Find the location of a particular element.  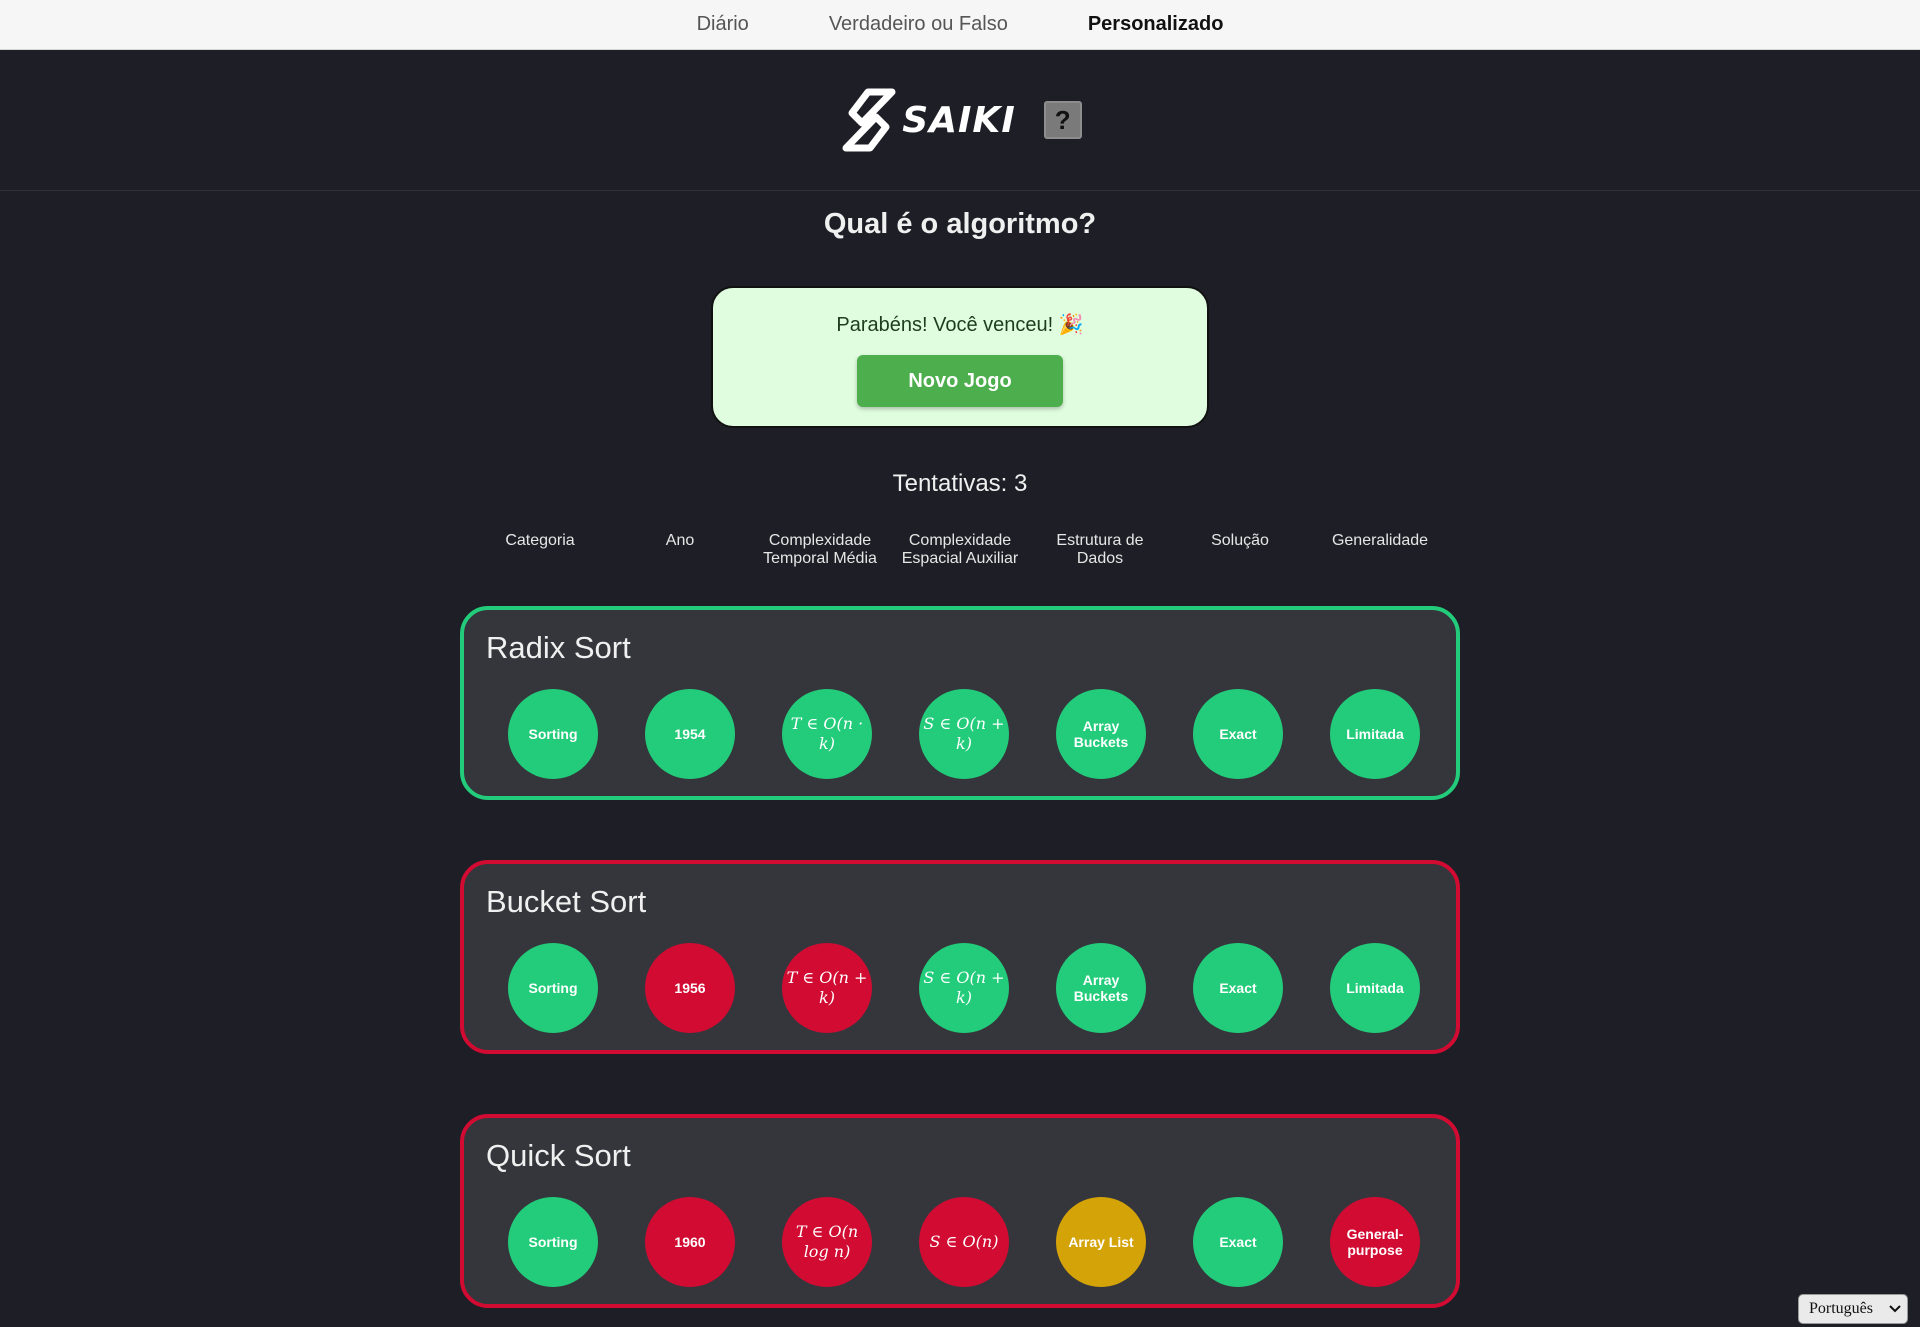

logo: SAIKI is located at coordinates (926, 120).